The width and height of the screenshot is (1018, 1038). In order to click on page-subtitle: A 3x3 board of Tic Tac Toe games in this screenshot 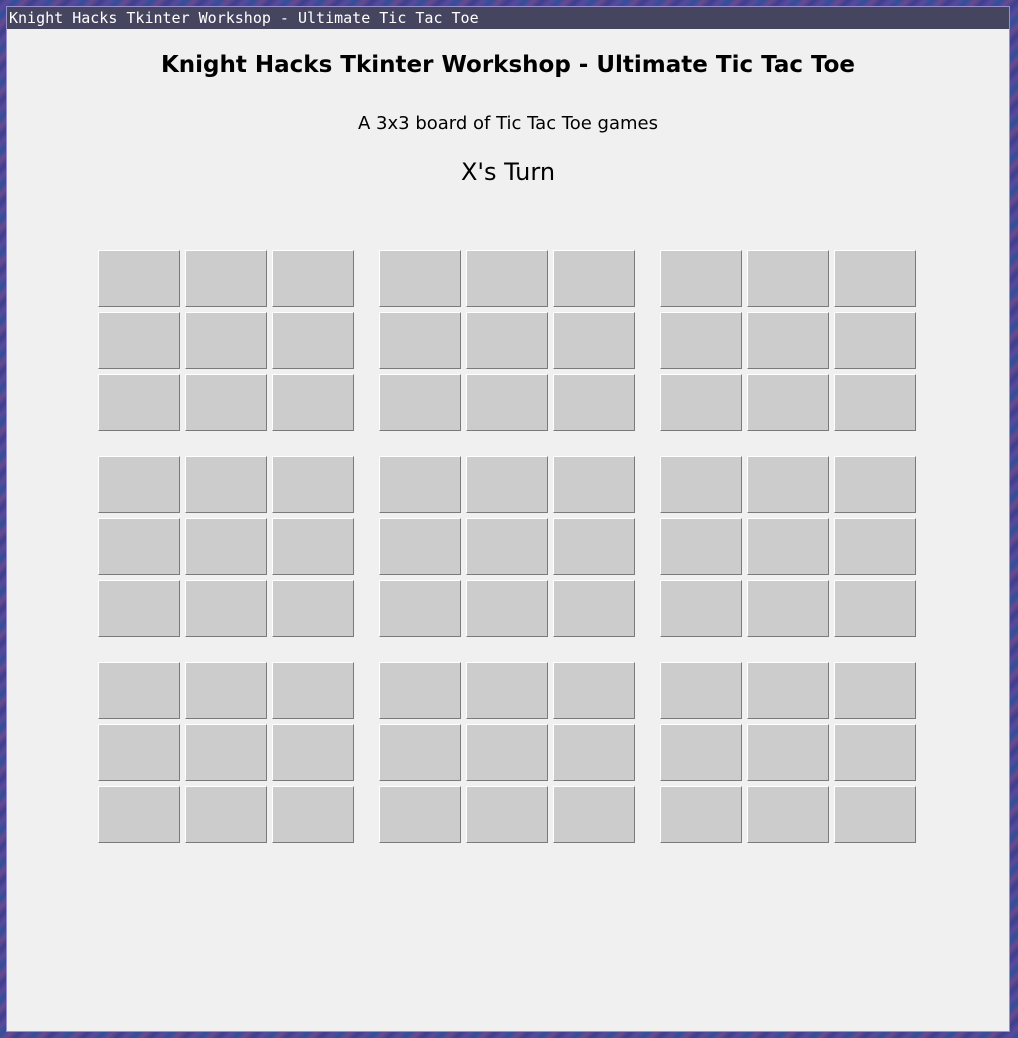, I will do `click(508, 123)`.